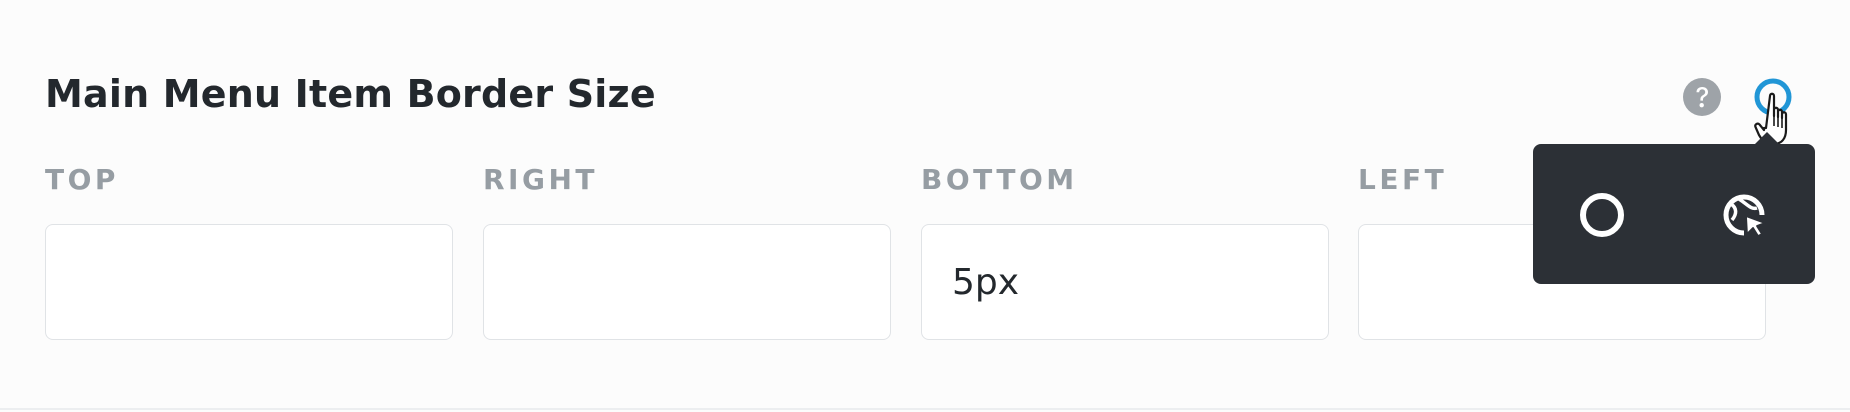  I want to click on border-right-input, so click(687, 282).